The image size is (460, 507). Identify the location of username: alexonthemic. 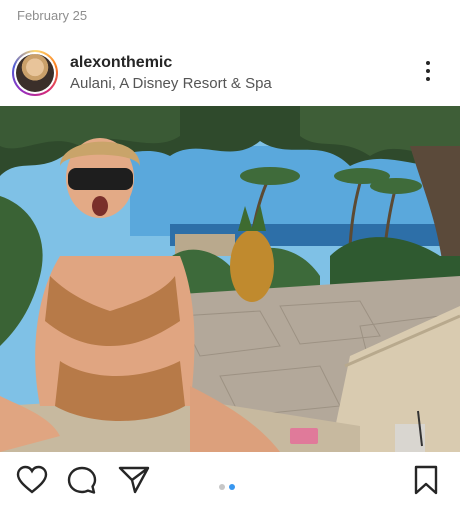
(121, 63).